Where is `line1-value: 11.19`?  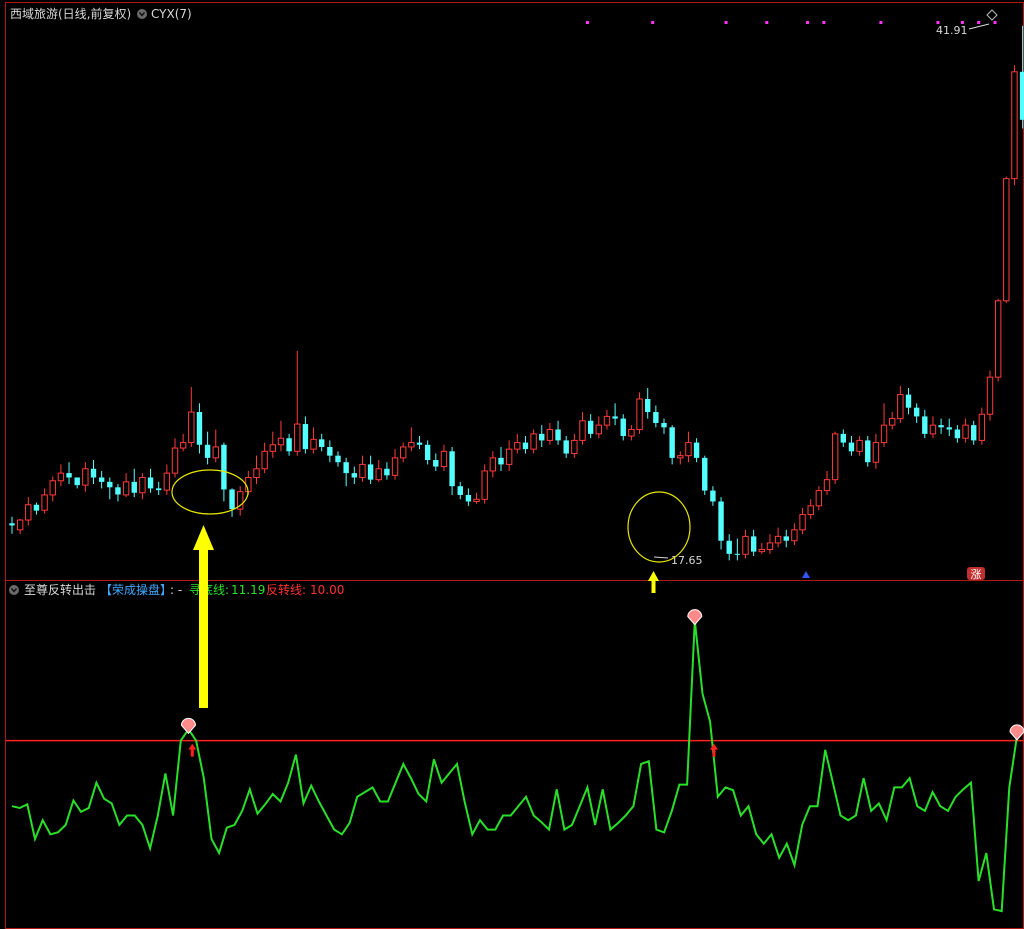 line1-value: 11.19 is located at coordinates (248, 590).